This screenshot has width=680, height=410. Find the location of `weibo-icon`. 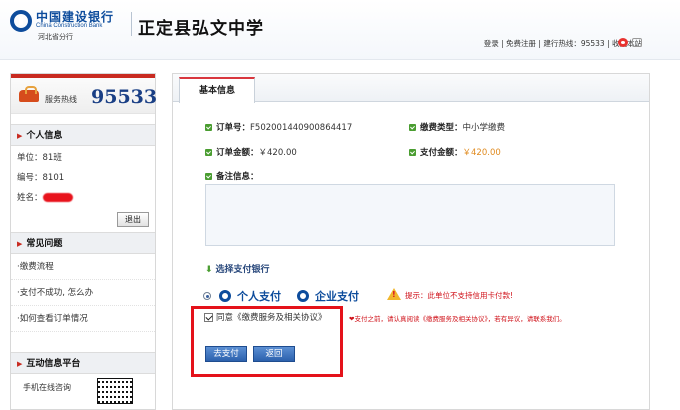

weibo-icon is located at coordinates (623, 42).